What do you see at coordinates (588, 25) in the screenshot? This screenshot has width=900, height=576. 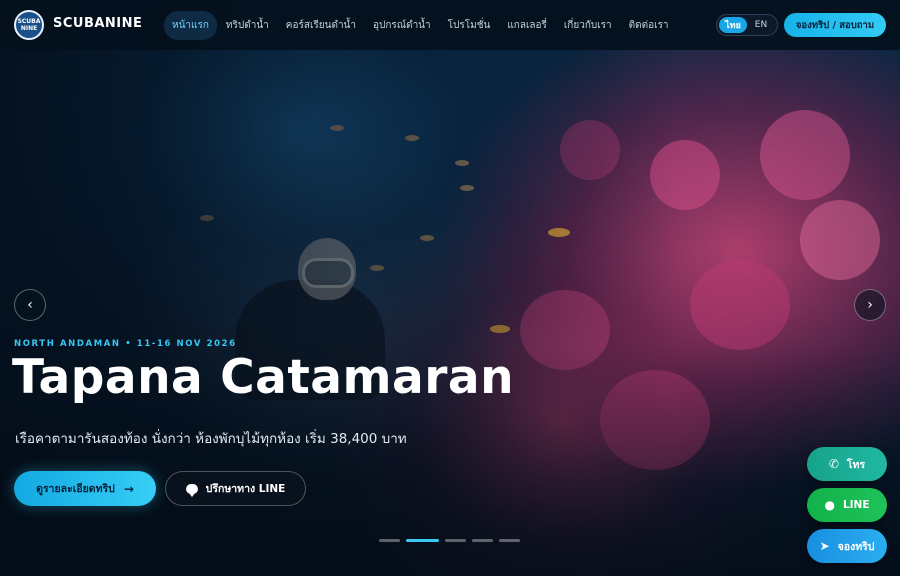 I see `menu-item-about: เกี่ยวกับเรา` at bounding box center [588, 25].